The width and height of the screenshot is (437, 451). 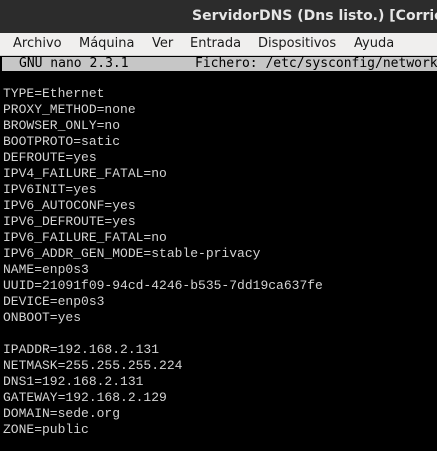 What do you see at coordinates (62, 413) in the screenshot?
I see `file-line: DOMAIN=sede.org` at bounding box center [62, 413].